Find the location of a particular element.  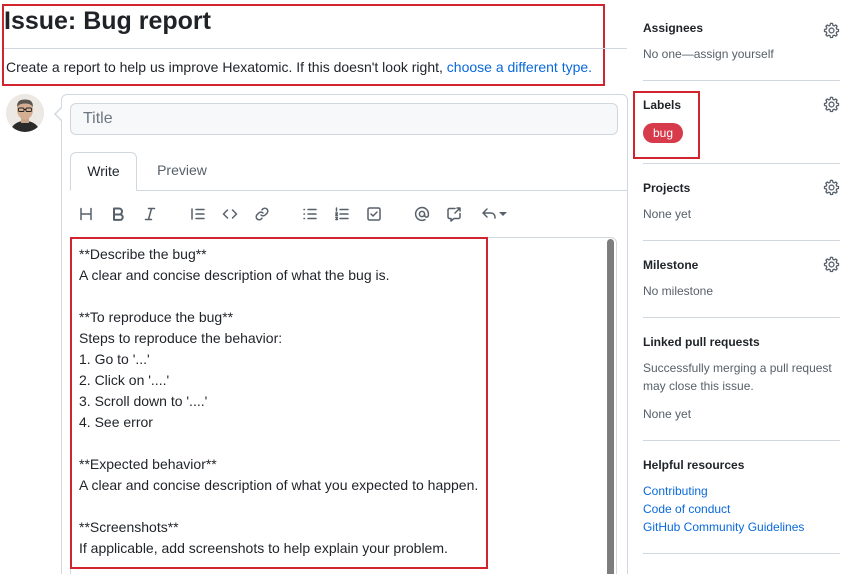

avatar is located at coordinates (25, 113).